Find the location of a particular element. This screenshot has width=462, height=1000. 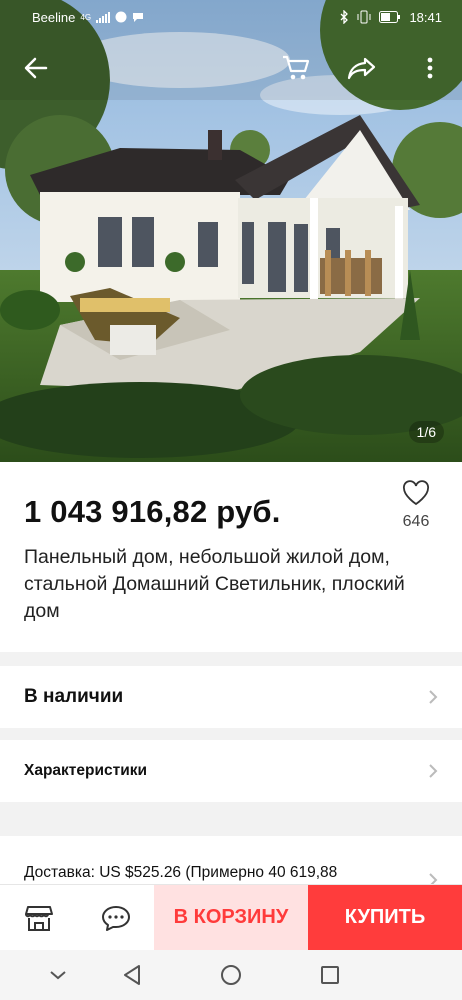

wishlist-button: 646 is located at coordinates (416, 505).